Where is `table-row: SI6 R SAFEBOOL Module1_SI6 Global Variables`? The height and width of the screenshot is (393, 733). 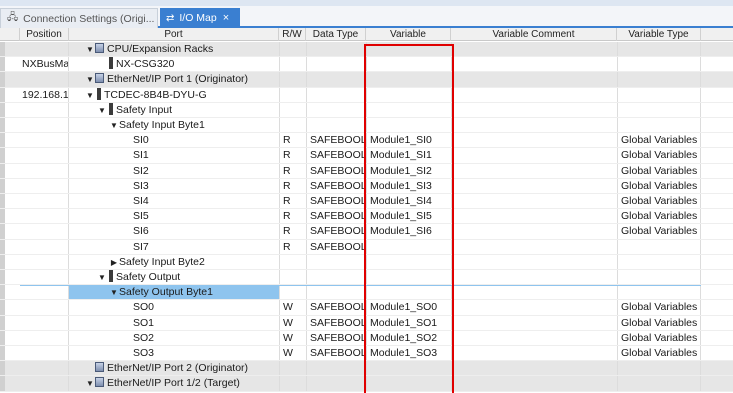 table-row: SI6 R SAFEBOOL Module1_SI6 Global Variables is located at coordinates (366, 232).